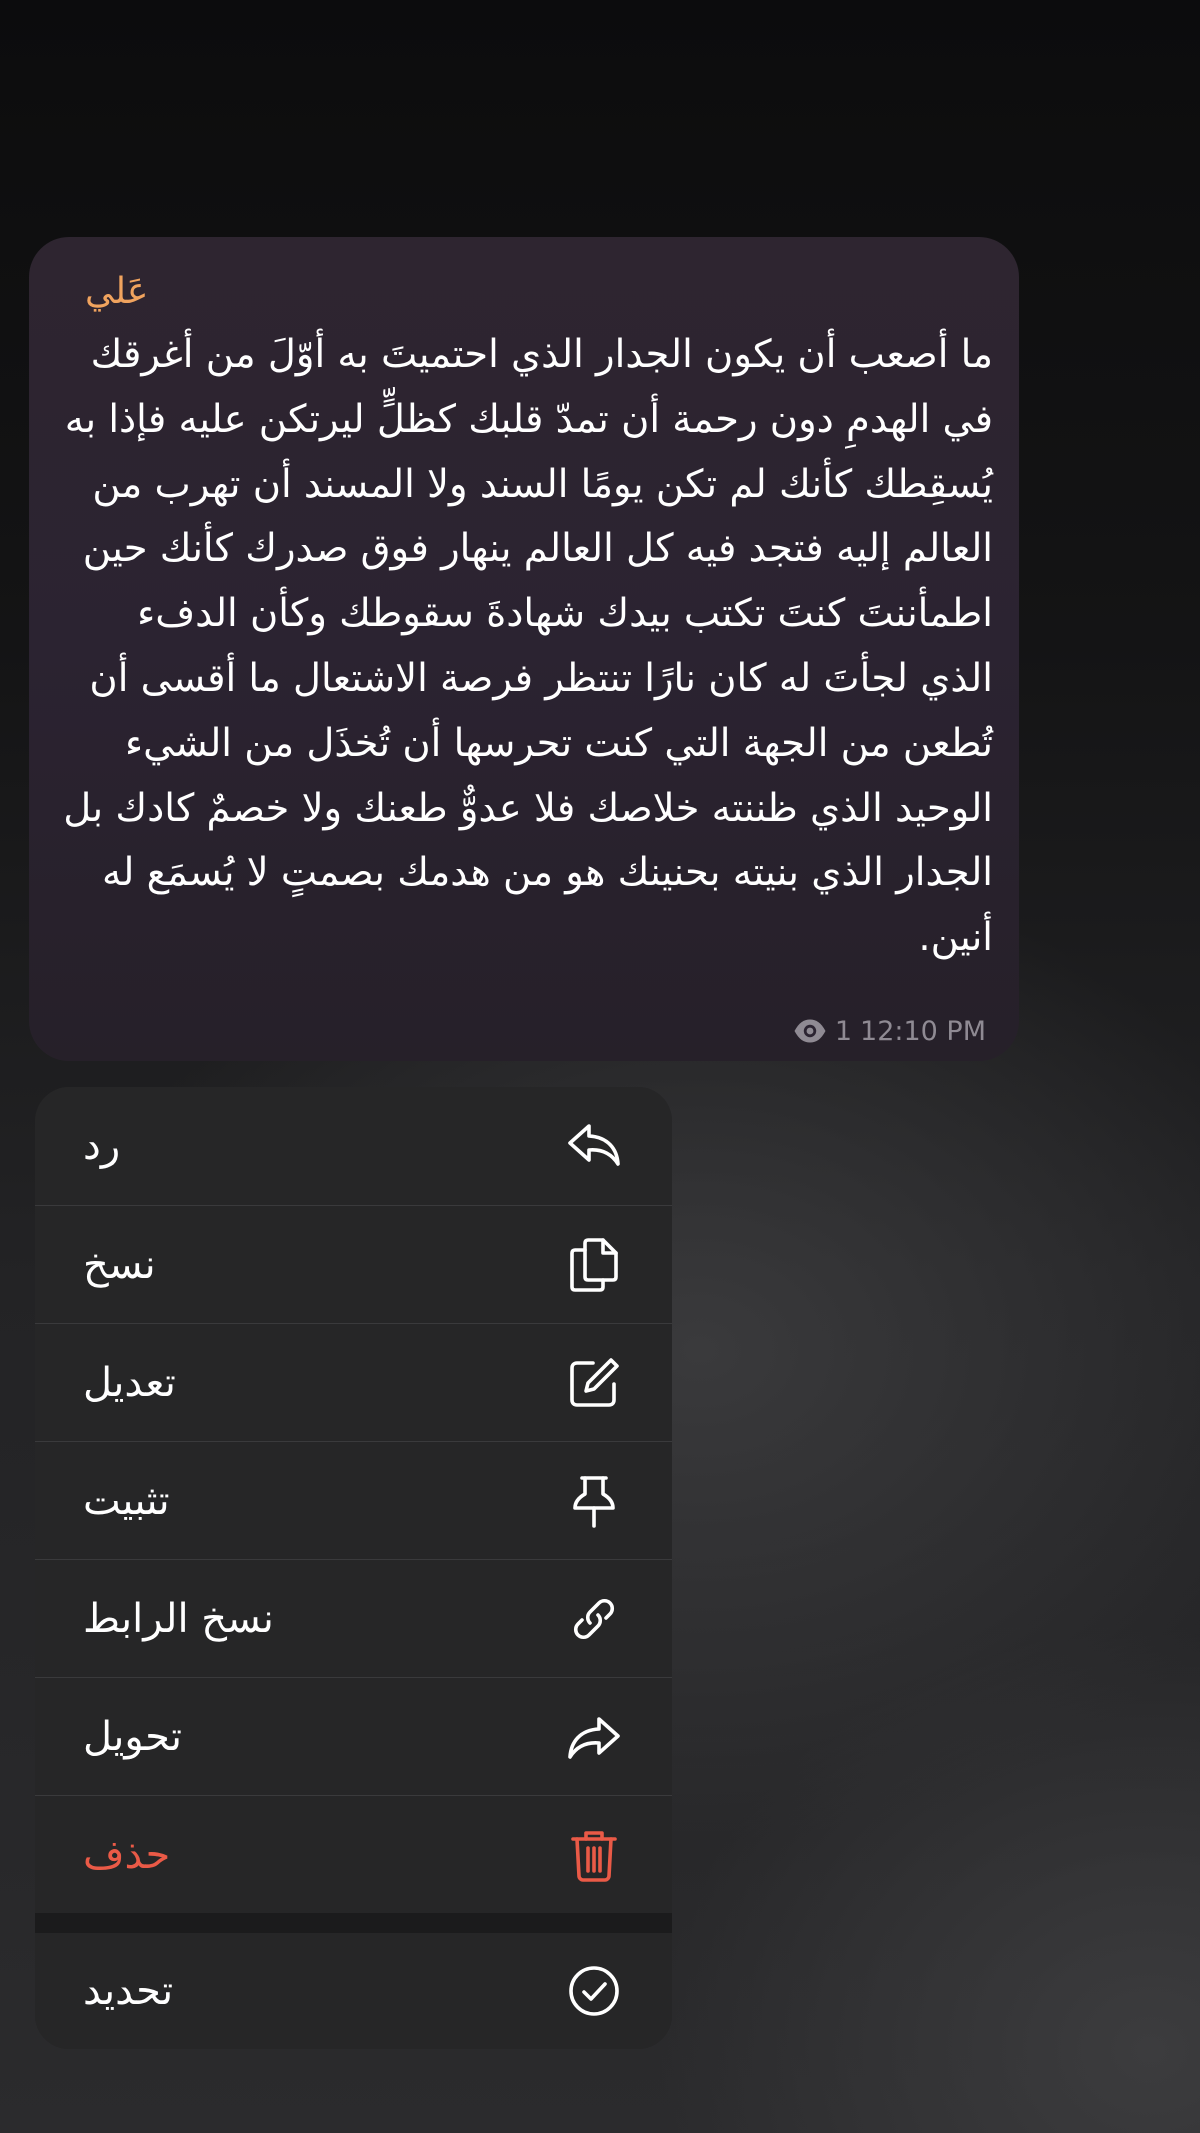 This screenshot has height=2133, width=1200. What do you see at coordinates (119, 1264) in the screenshot?
I see `menu-item-label: نسخ` at bounding box center [119, 1264].